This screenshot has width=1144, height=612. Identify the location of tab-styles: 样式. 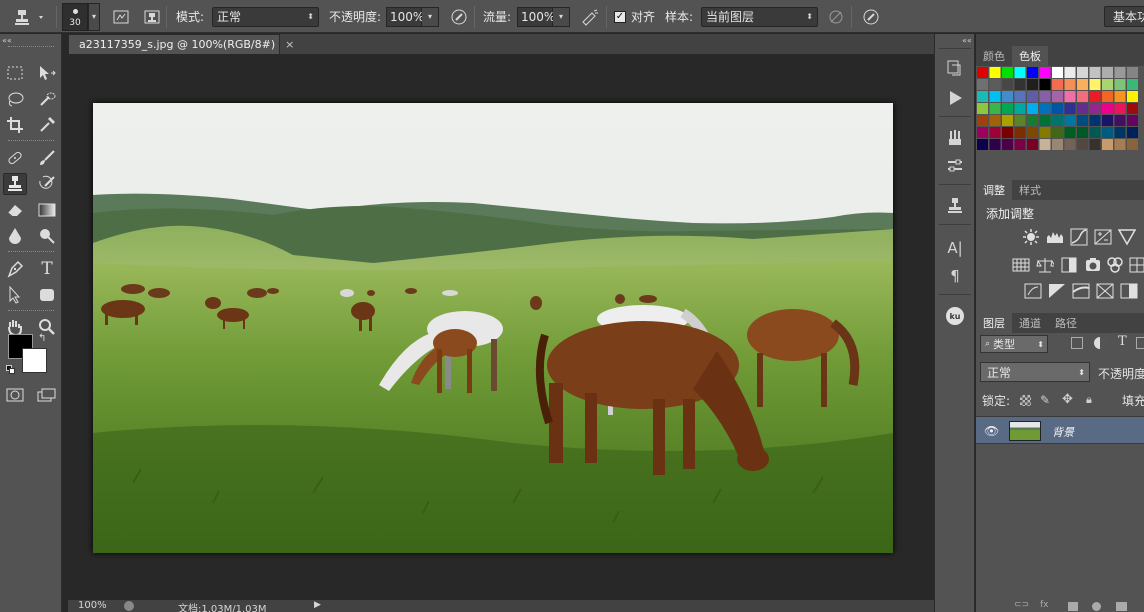
(1030, 190).